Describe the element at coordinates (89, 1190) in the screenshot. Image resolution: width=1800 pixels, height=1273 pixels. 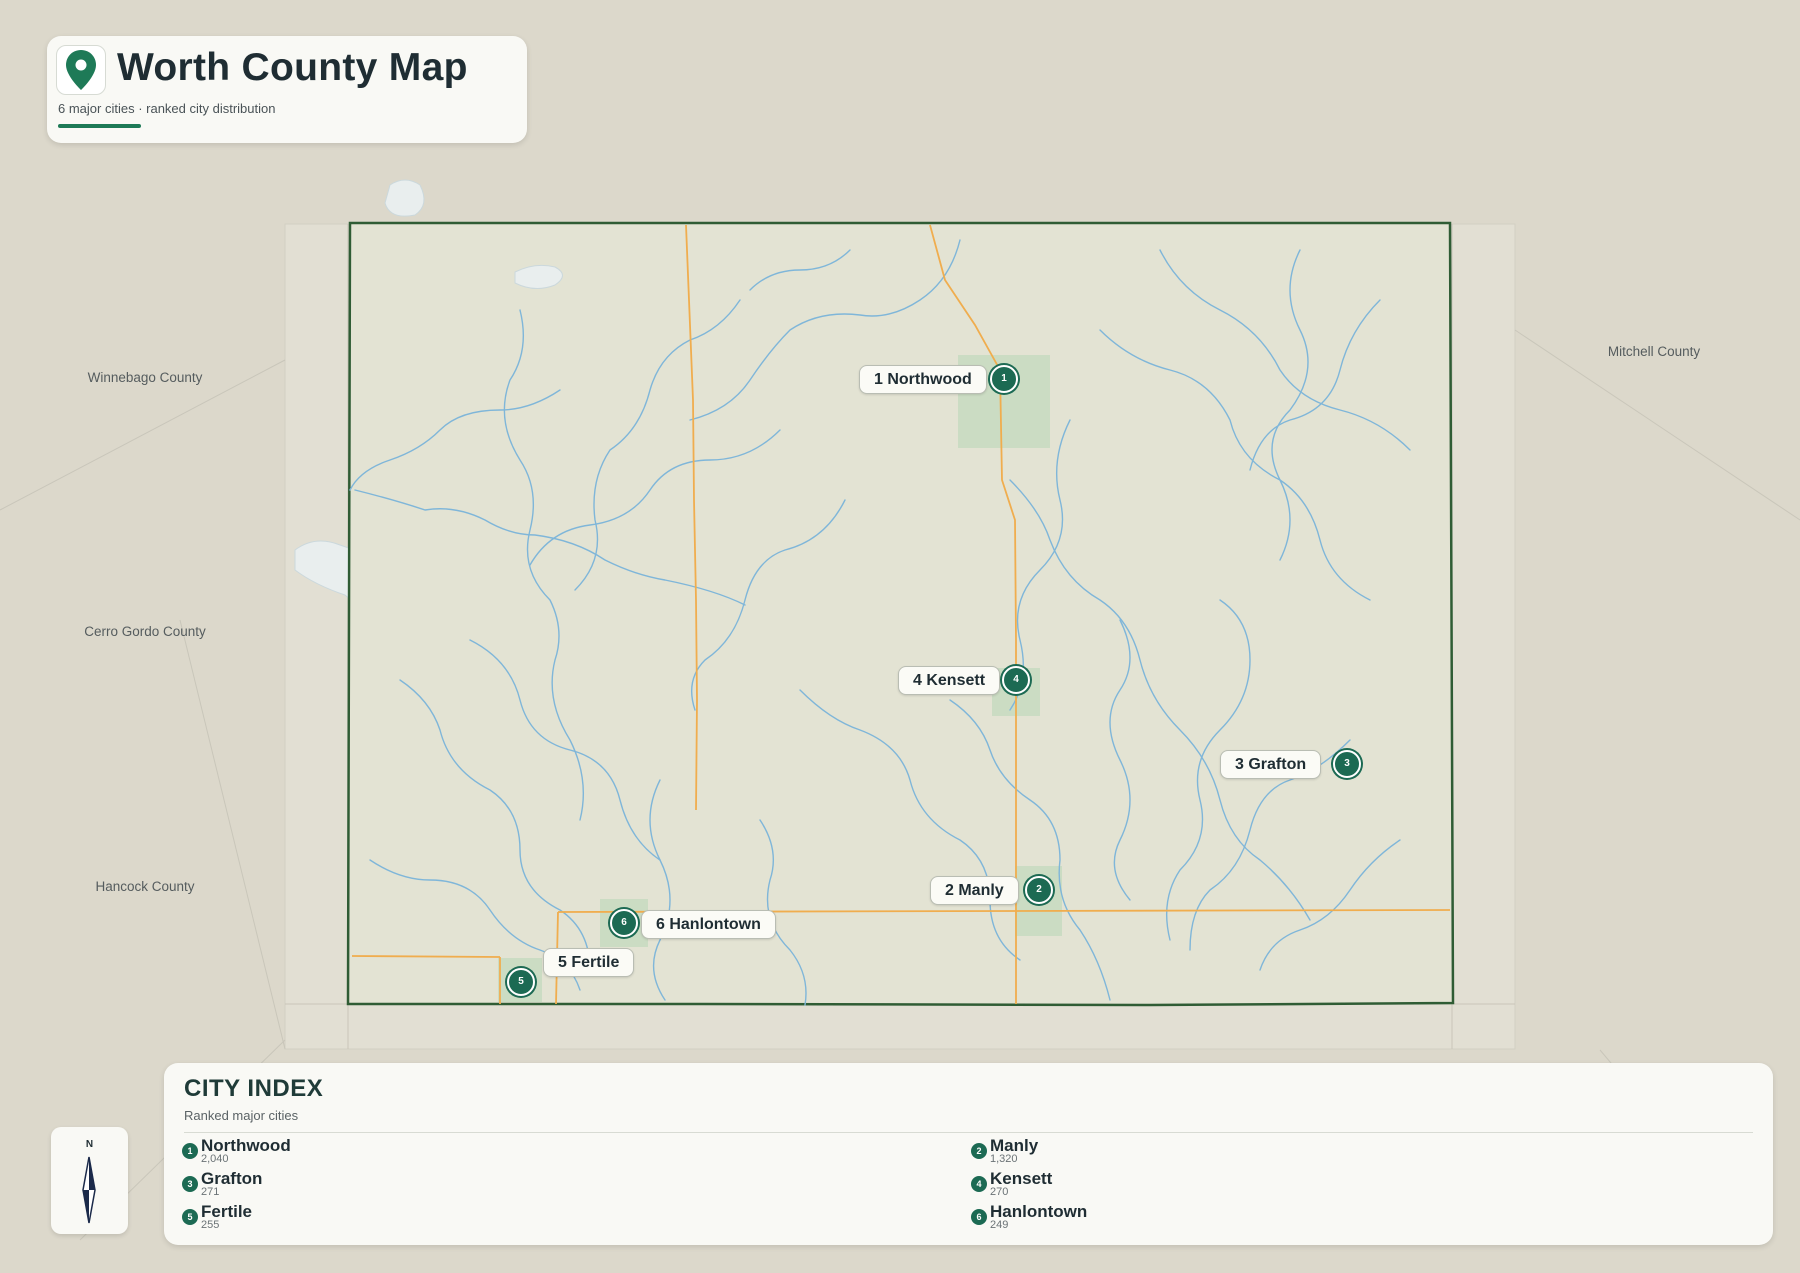
I see `compass-needle-icon` at that location.